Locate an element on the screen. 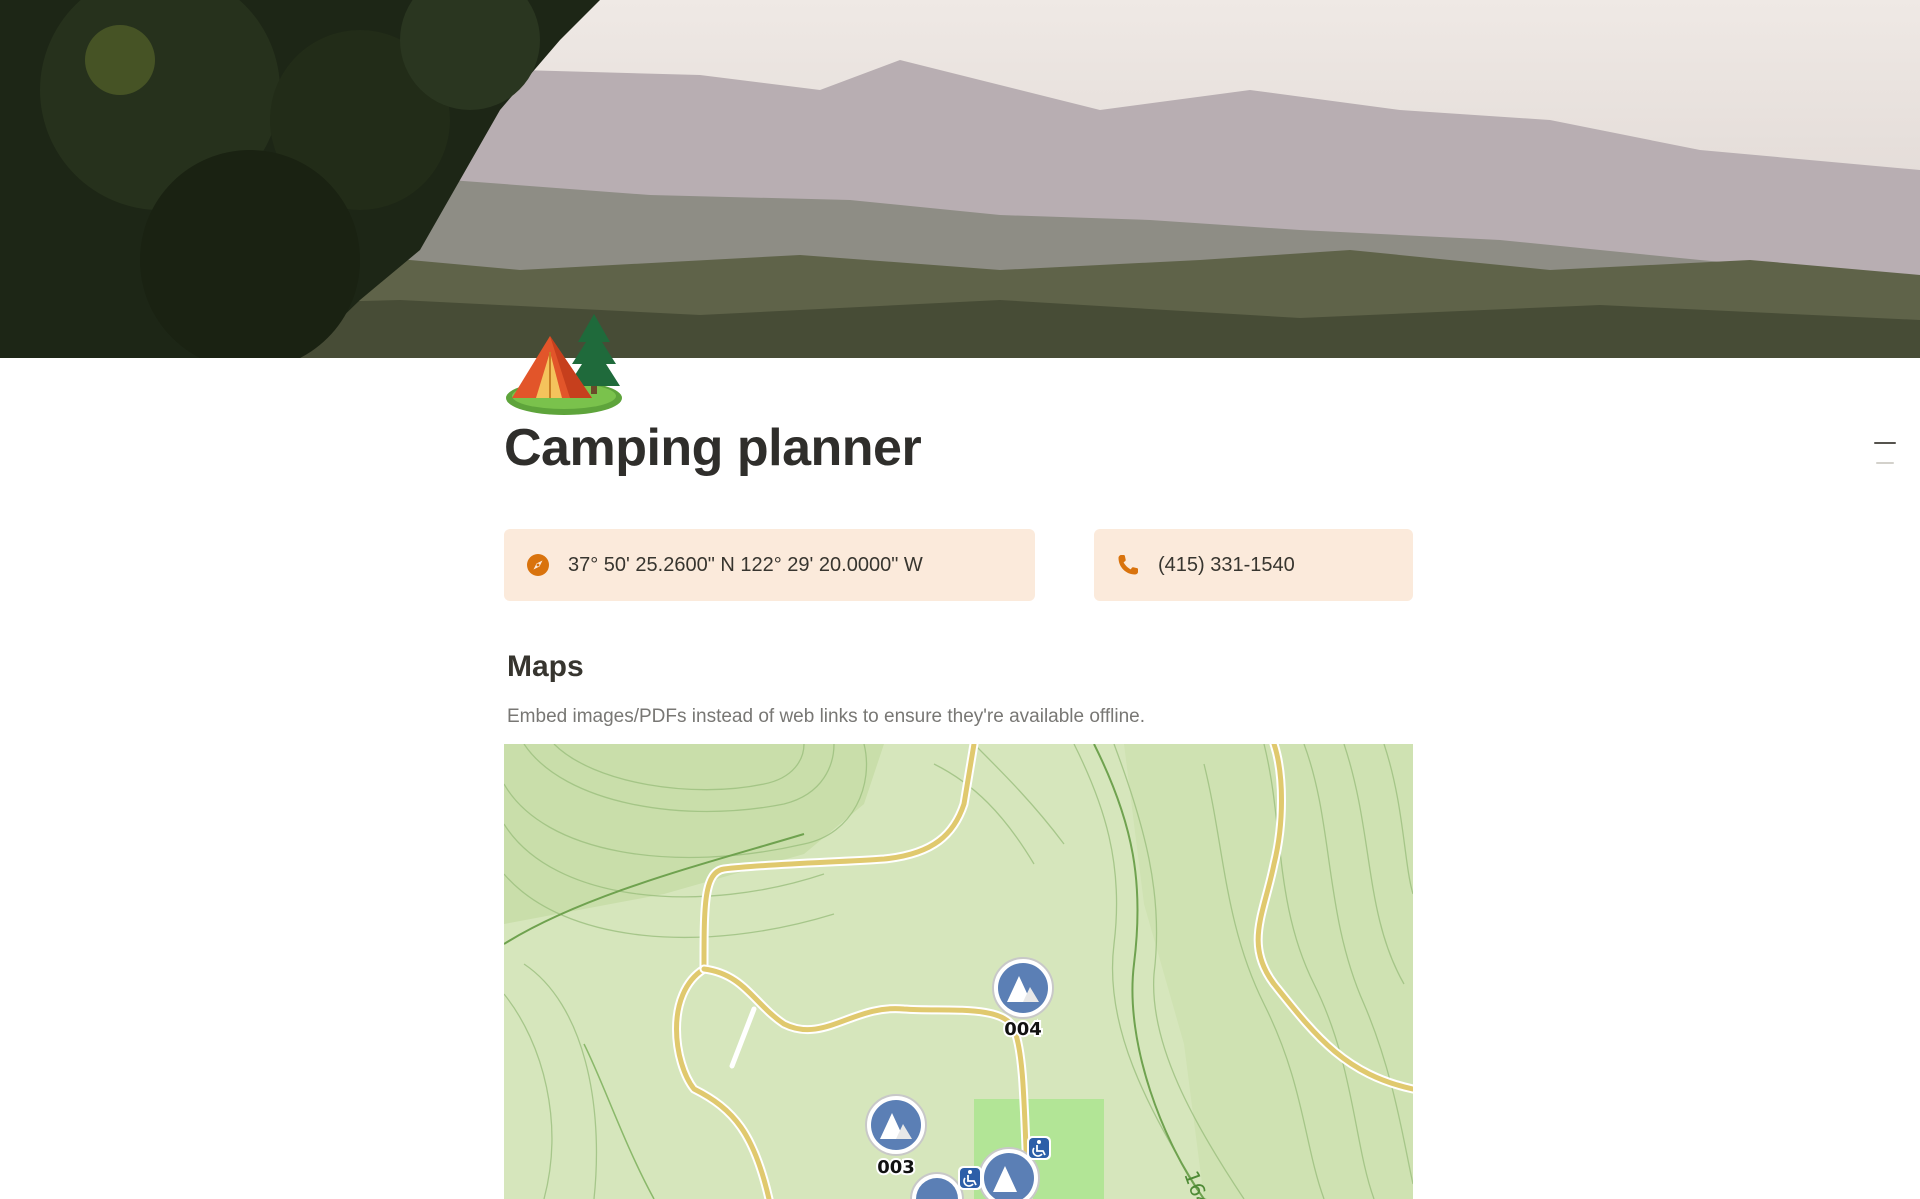  phone-icon is located at coordinates (1128, 565).